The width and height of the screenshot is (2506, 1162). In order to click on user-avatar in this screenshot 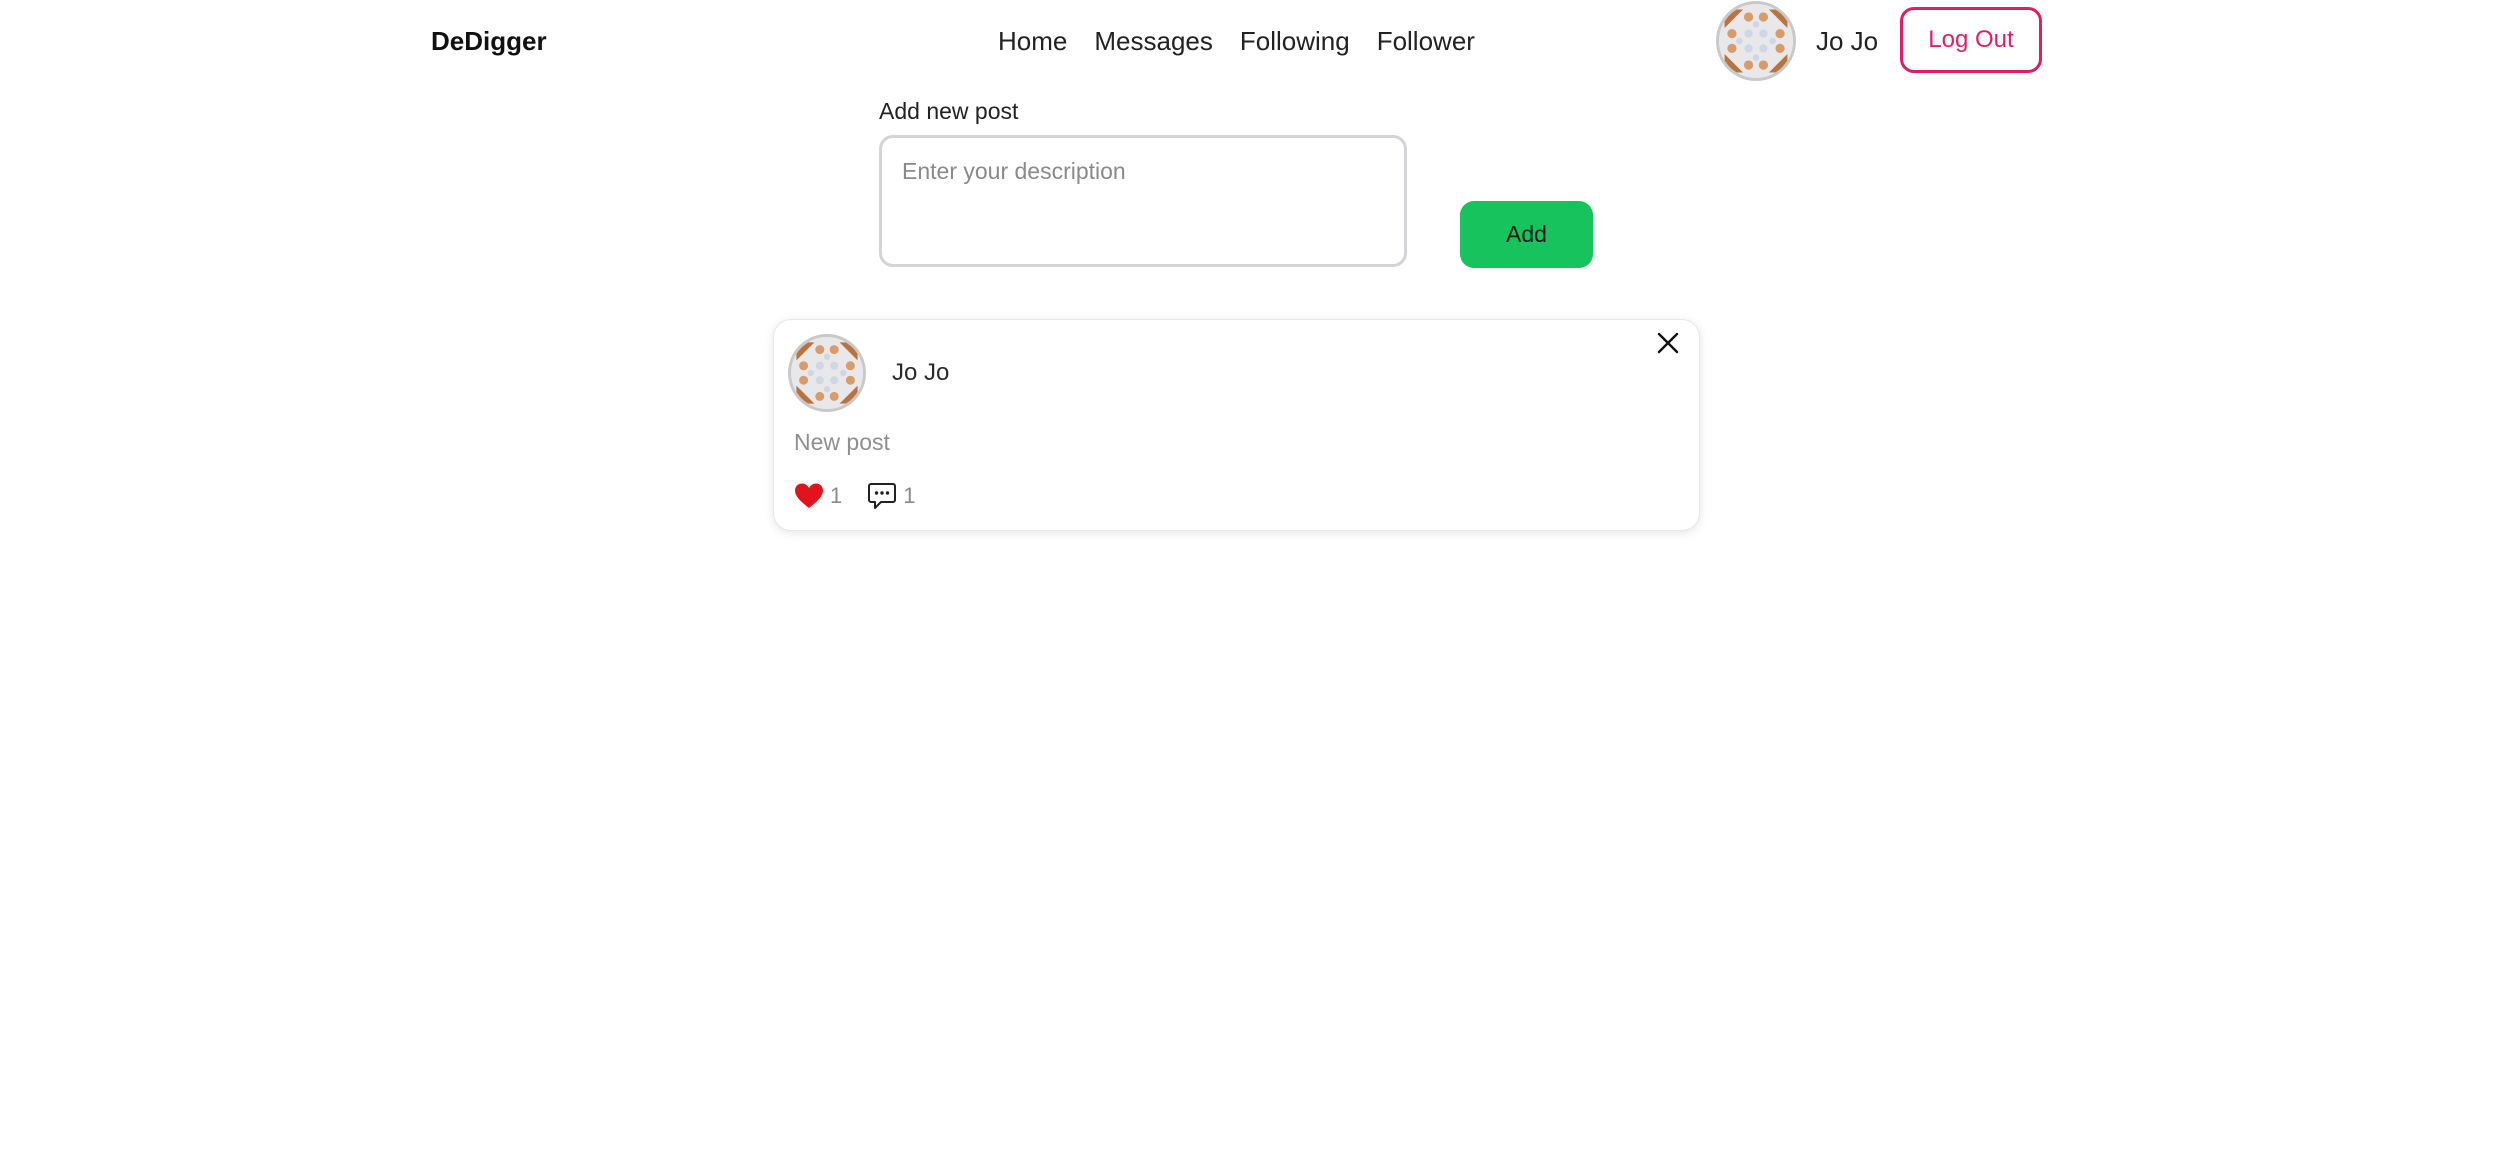, I will do `click(1756, 41)`.